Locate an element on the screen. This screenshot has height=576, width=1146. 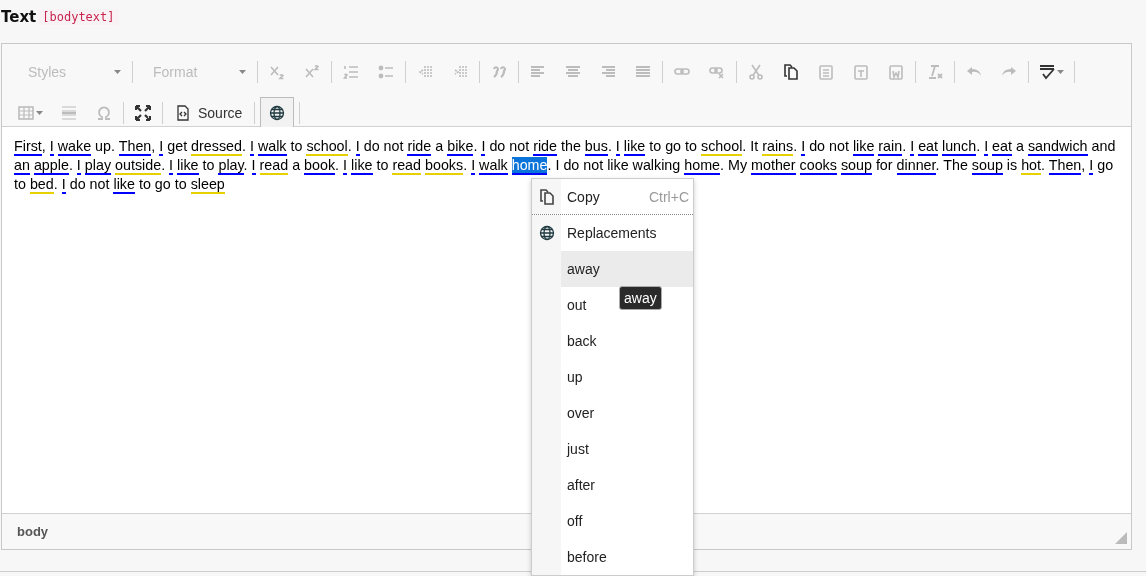
source-icon is located at coordinates (183, 113).